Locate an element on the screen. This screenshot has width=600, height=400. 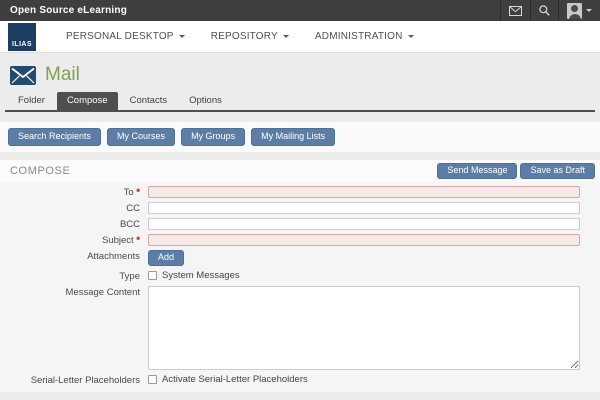
subject-row: Subject * is located at coordinates (300, 239).